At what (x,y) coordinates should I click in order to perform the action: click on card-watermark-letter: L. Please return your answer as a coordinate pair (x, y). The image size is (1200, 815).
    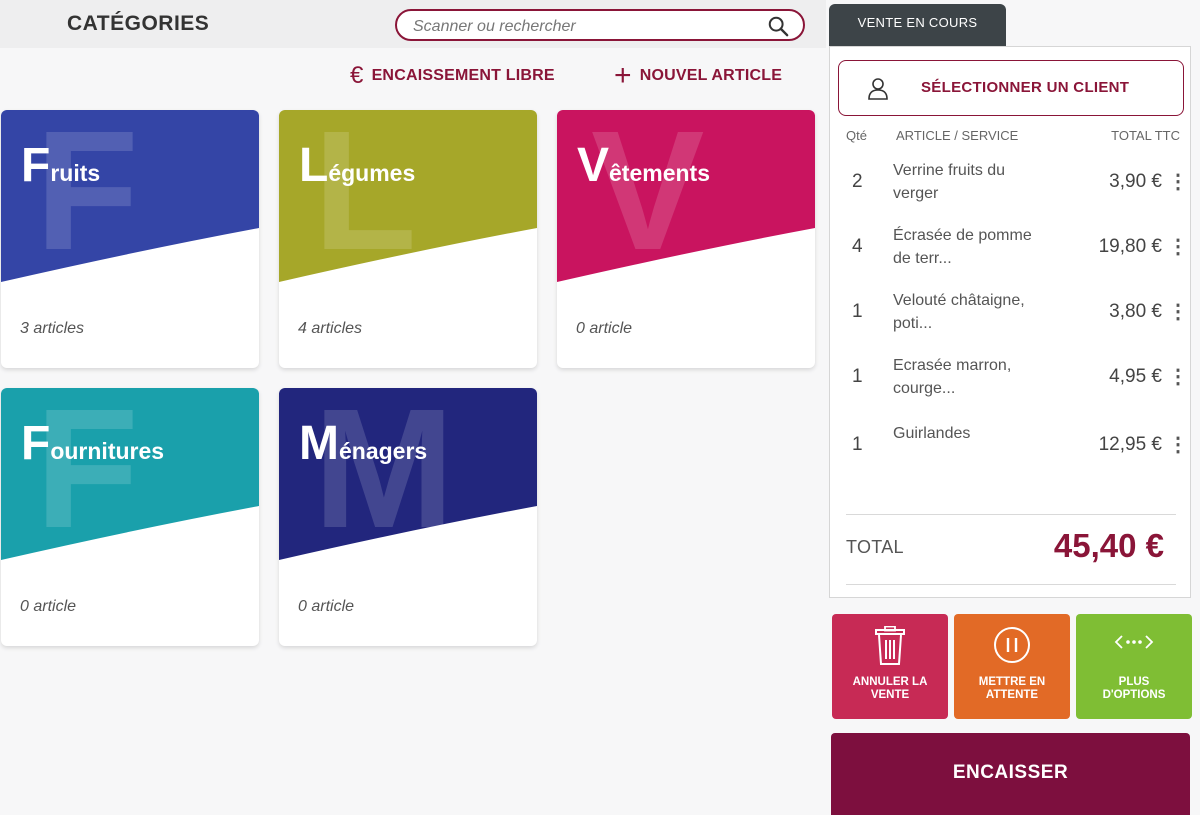
    Looking at the image, I should click on (365, 198).